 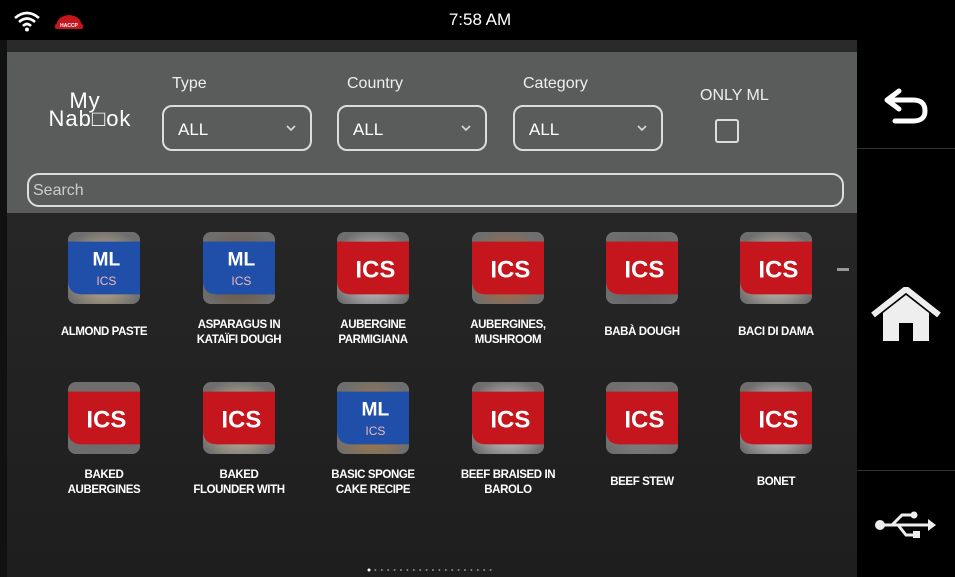 I want to click on recipe-tile: ML ICS ASPARAGUS IN KATAÏFI DOUGH, so click(x=237, y=299).